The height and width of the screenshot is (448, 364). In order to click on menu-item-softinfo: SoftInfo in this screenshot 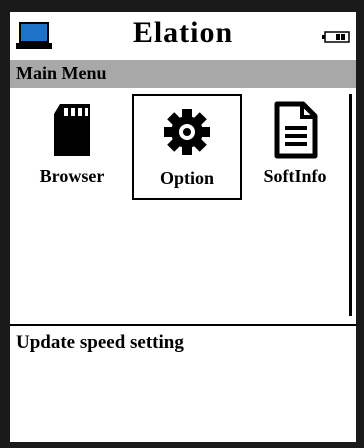, I will do `click(295, 147)`.